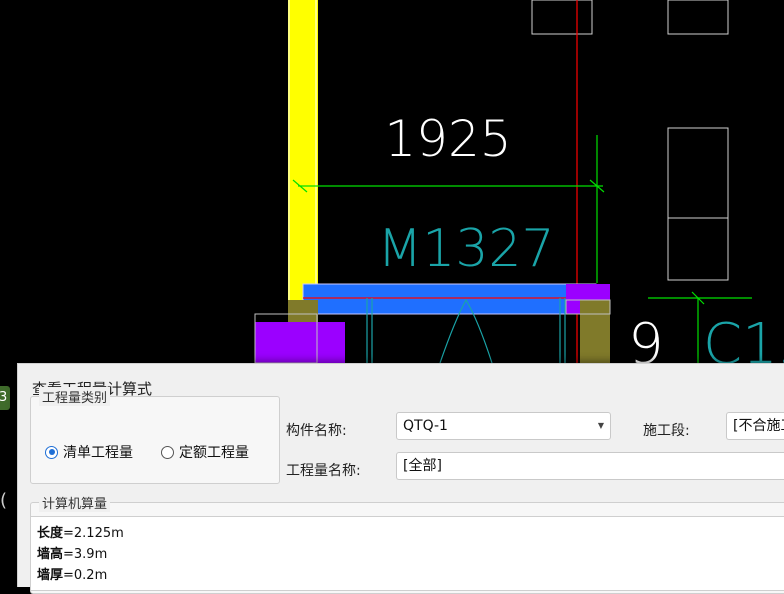  What do you see at coordinates (590, 466) in the screenshot?
I see `quantity-name-select: [全部]` at bounding box center [590, 466].